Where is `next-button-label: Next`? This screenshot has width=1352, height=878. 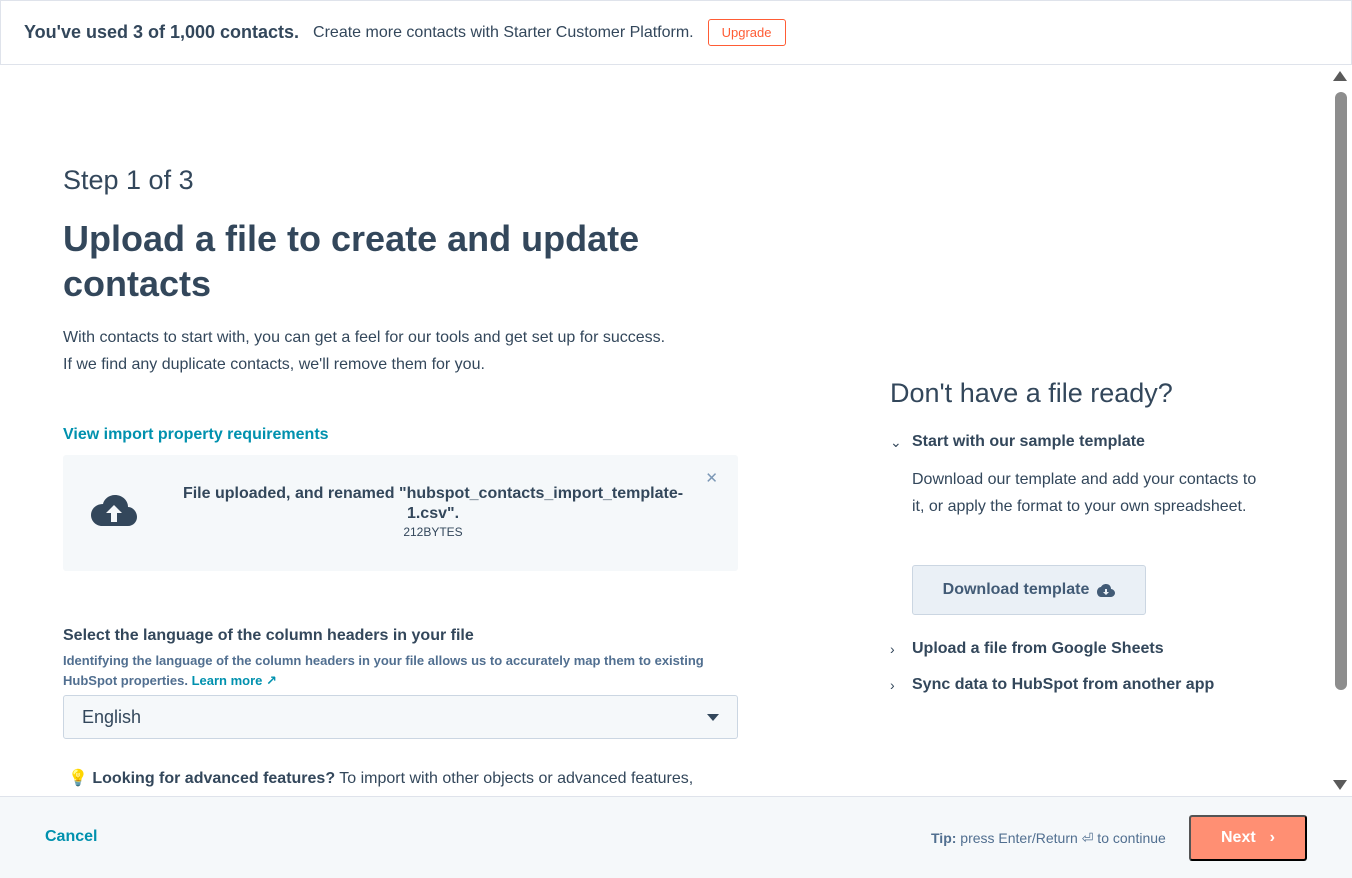
next-button-label: Next is located at coordinates (1238, 837).